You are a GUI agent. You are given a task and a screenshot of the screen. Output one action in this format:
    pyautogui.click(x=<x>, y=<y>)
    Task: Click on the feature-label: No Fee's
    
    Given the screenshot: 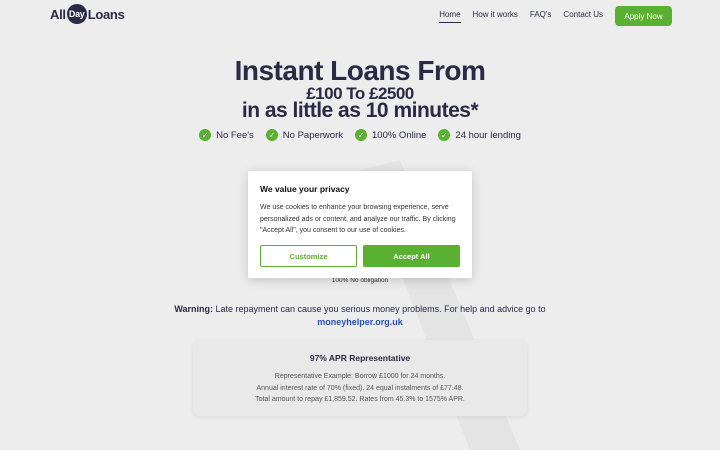 What is the action you would take?
    pyautogui.click(x=235, y=135)
    